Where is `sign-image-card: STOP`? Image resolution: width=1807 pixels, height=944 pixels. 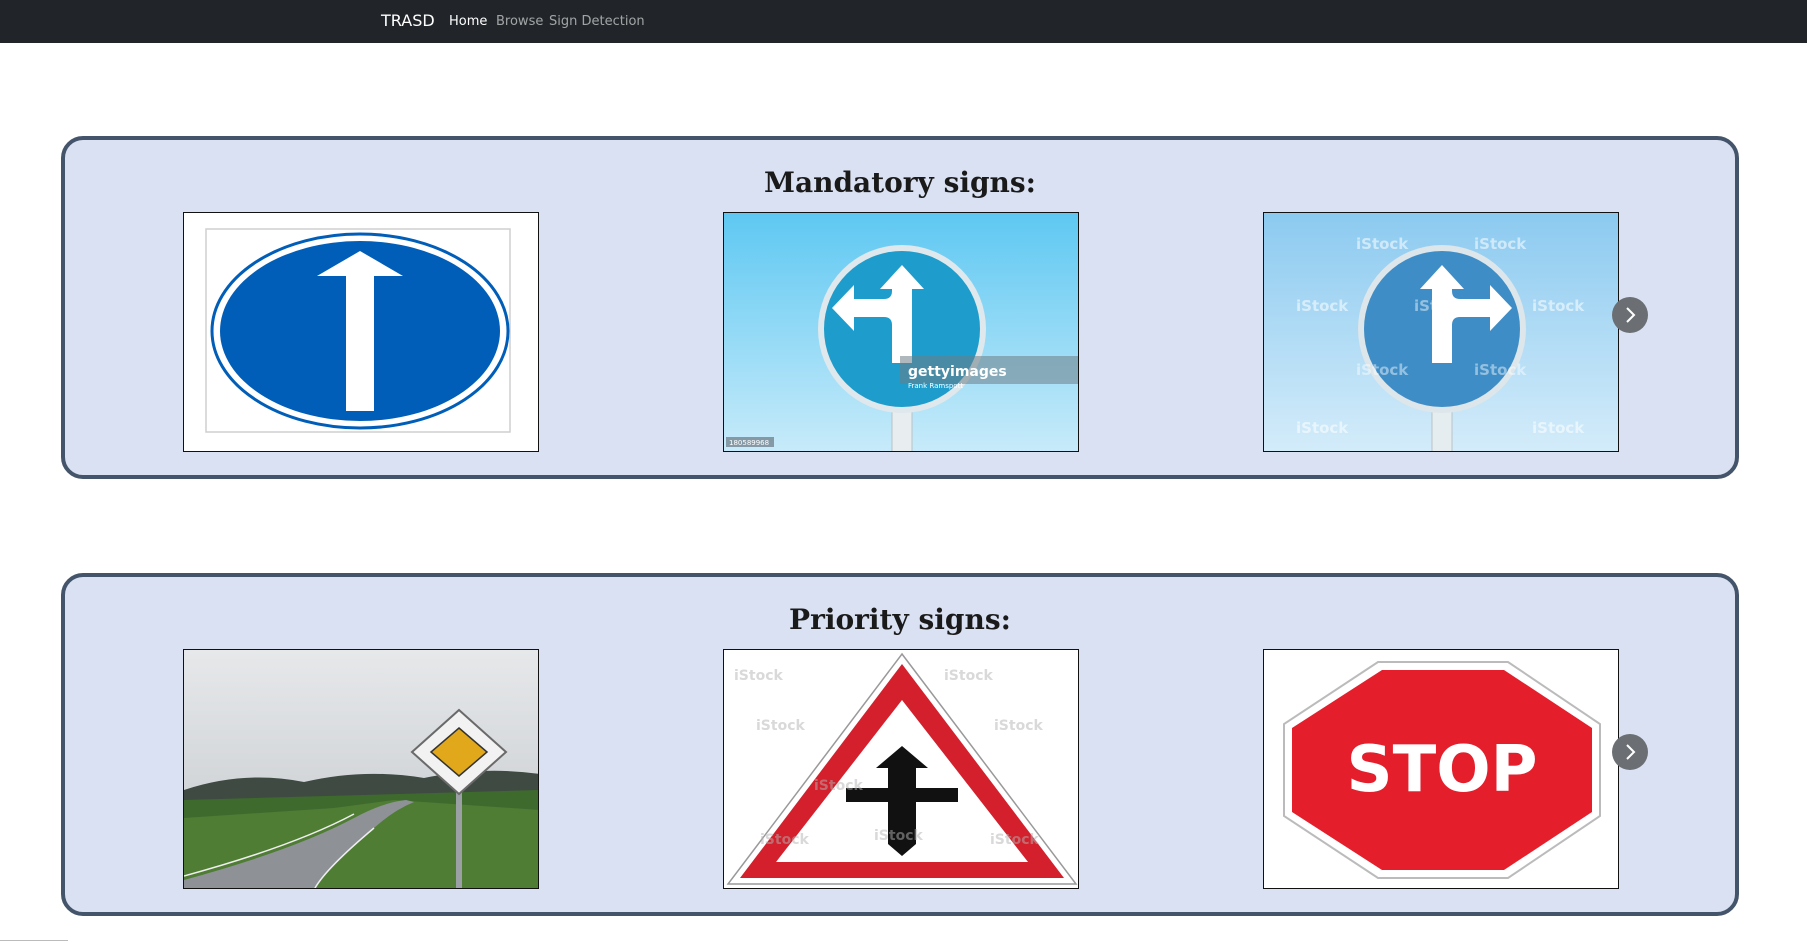
sign-image-card: STOP is located at coordinates (1441, 769).